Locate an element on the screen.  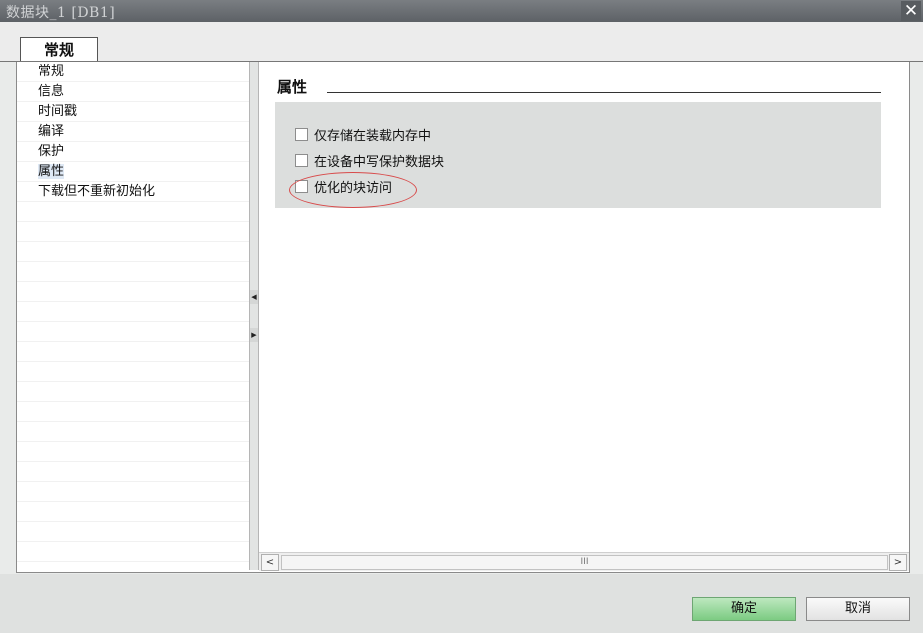
collapse-left-icon: ◀ is located at coordinates (254, 297).